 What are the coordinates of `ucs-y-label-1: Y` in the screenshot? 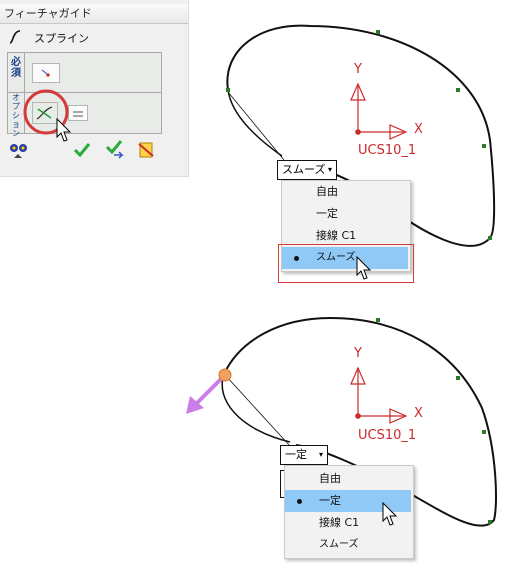 It's located at (358, 69).